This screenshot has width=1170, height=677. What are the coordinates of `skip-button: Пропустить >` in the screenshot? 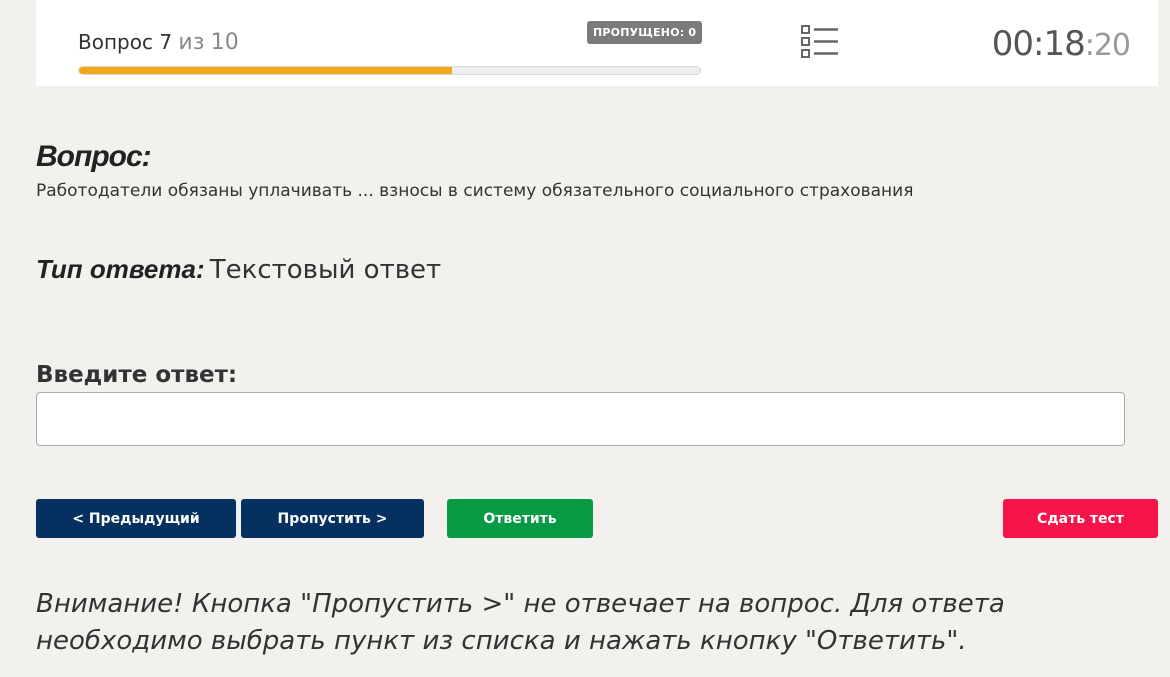 It's located at (332, 518).